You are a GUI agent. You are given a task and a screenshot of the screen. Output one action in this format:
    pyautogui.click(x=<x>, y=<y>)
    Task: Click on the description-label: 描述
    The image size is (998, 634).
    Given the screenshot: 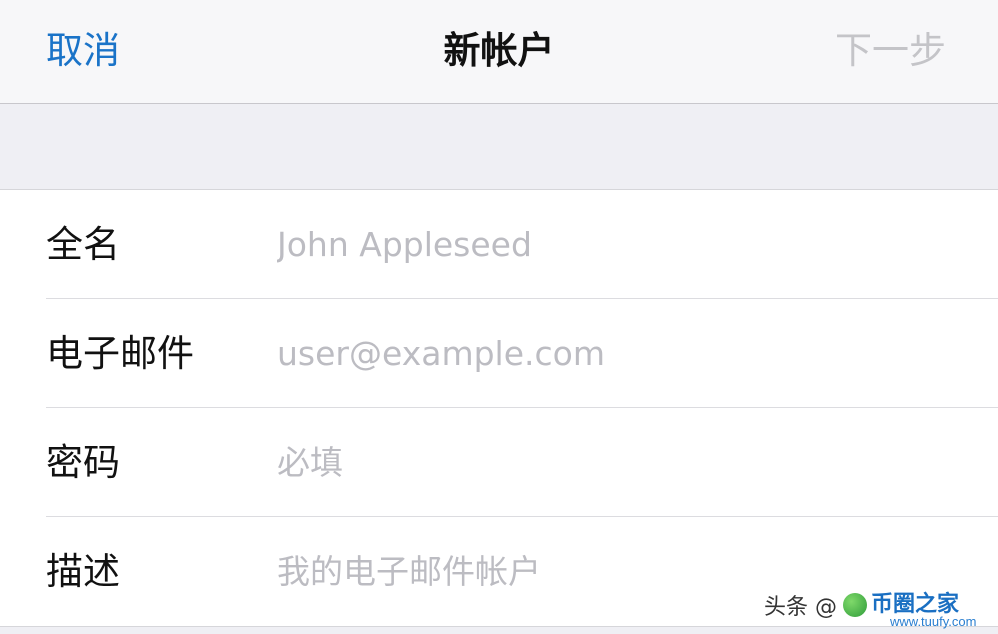 What is the action you would take?
    pyautogui.click(x=83, y=571)
    